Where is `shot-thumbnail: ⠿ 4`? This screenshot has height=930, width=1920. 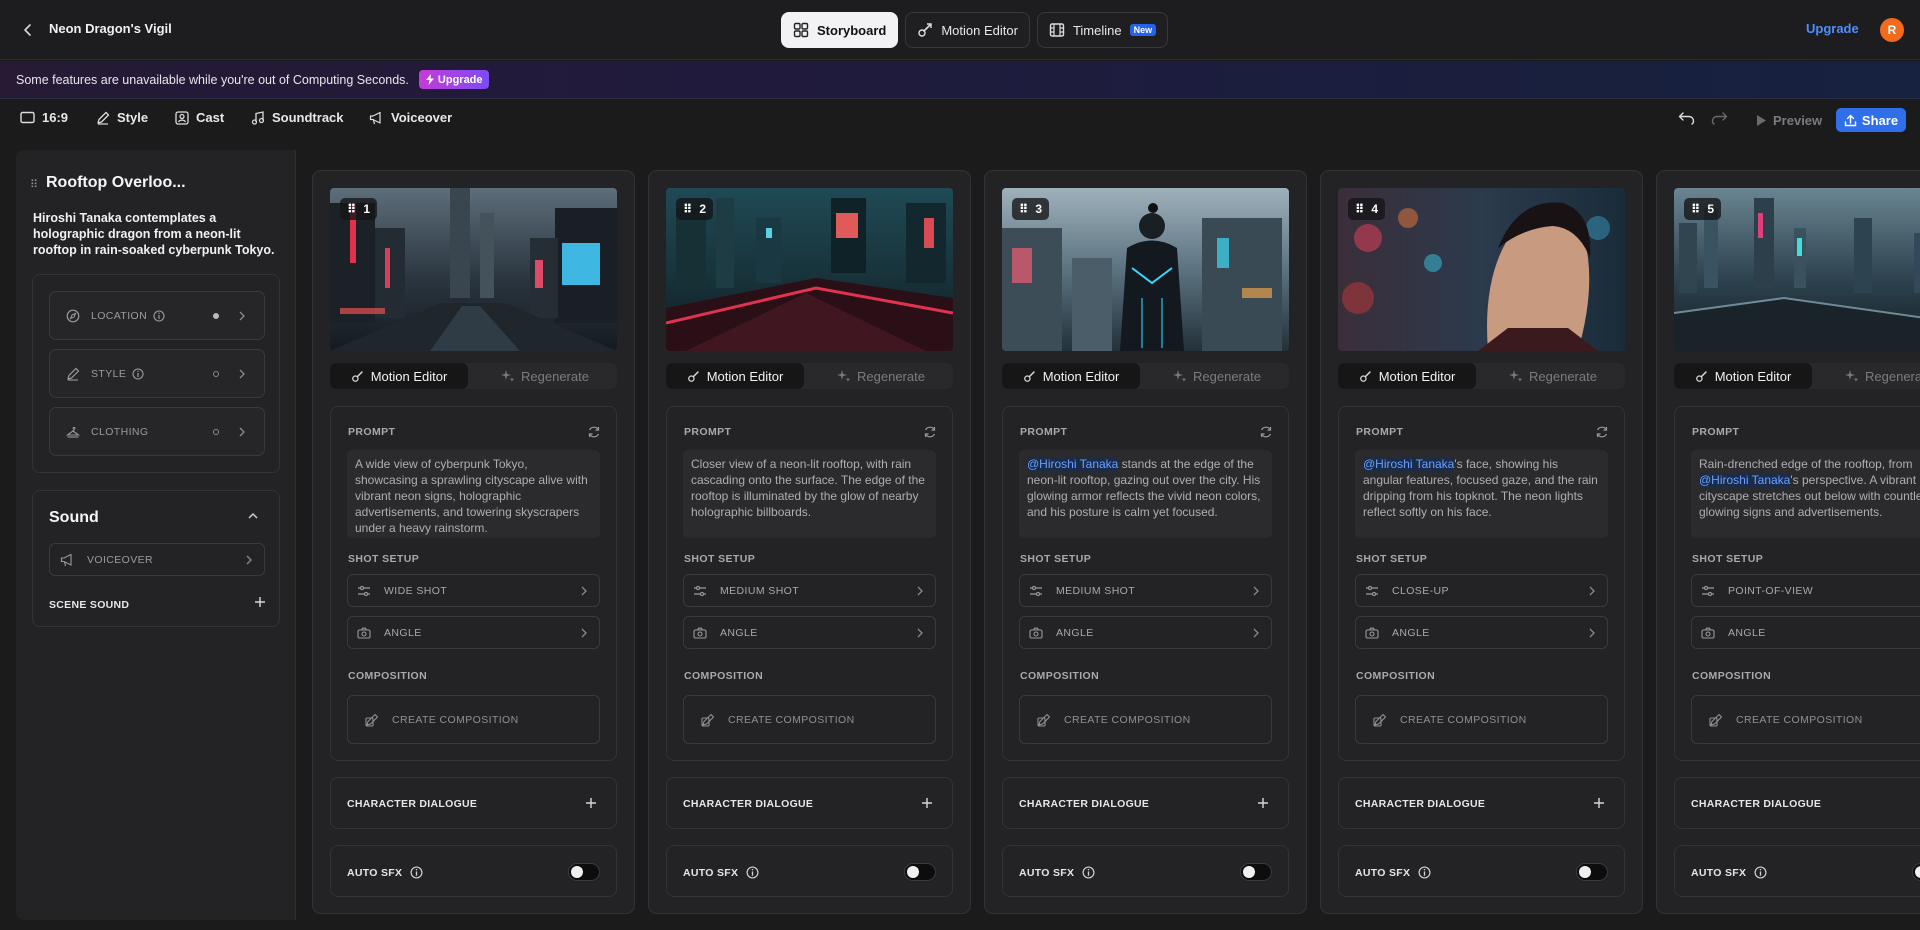
shot-thumbnail: ⠿ 4 is located at coordinates (1481, 269).